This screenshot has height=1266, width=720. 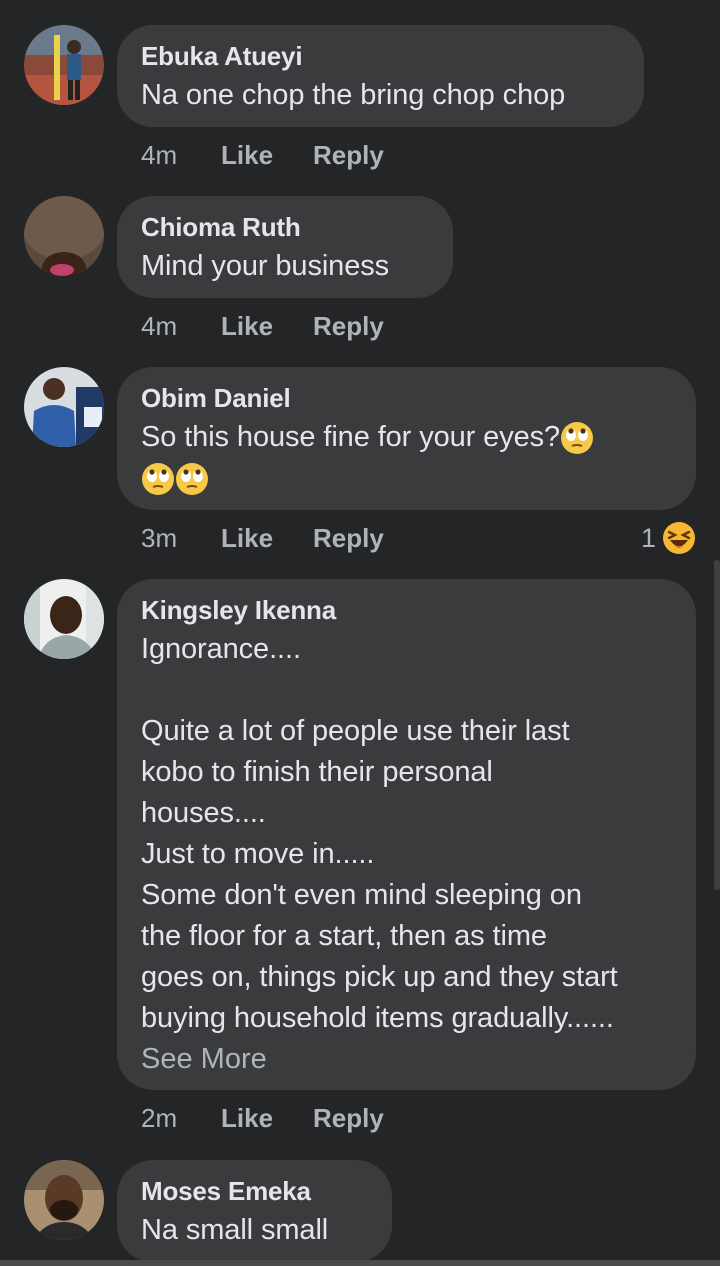 What do you see at coordinates (235, 1230) in the screenshot?
I see `comment-text: Na small small` at bounding box center [235, 1230].